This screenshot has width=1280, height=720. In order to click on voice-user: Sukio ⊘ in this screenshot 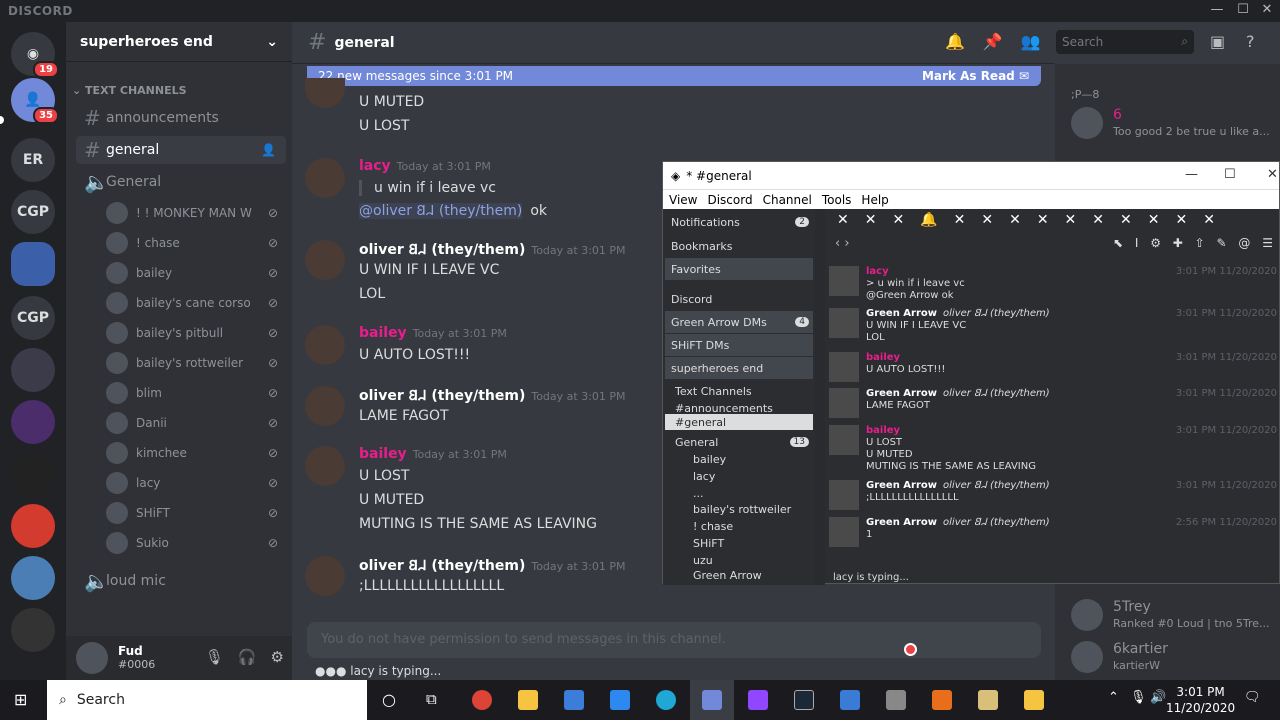, I will do `click(196, 543)`.